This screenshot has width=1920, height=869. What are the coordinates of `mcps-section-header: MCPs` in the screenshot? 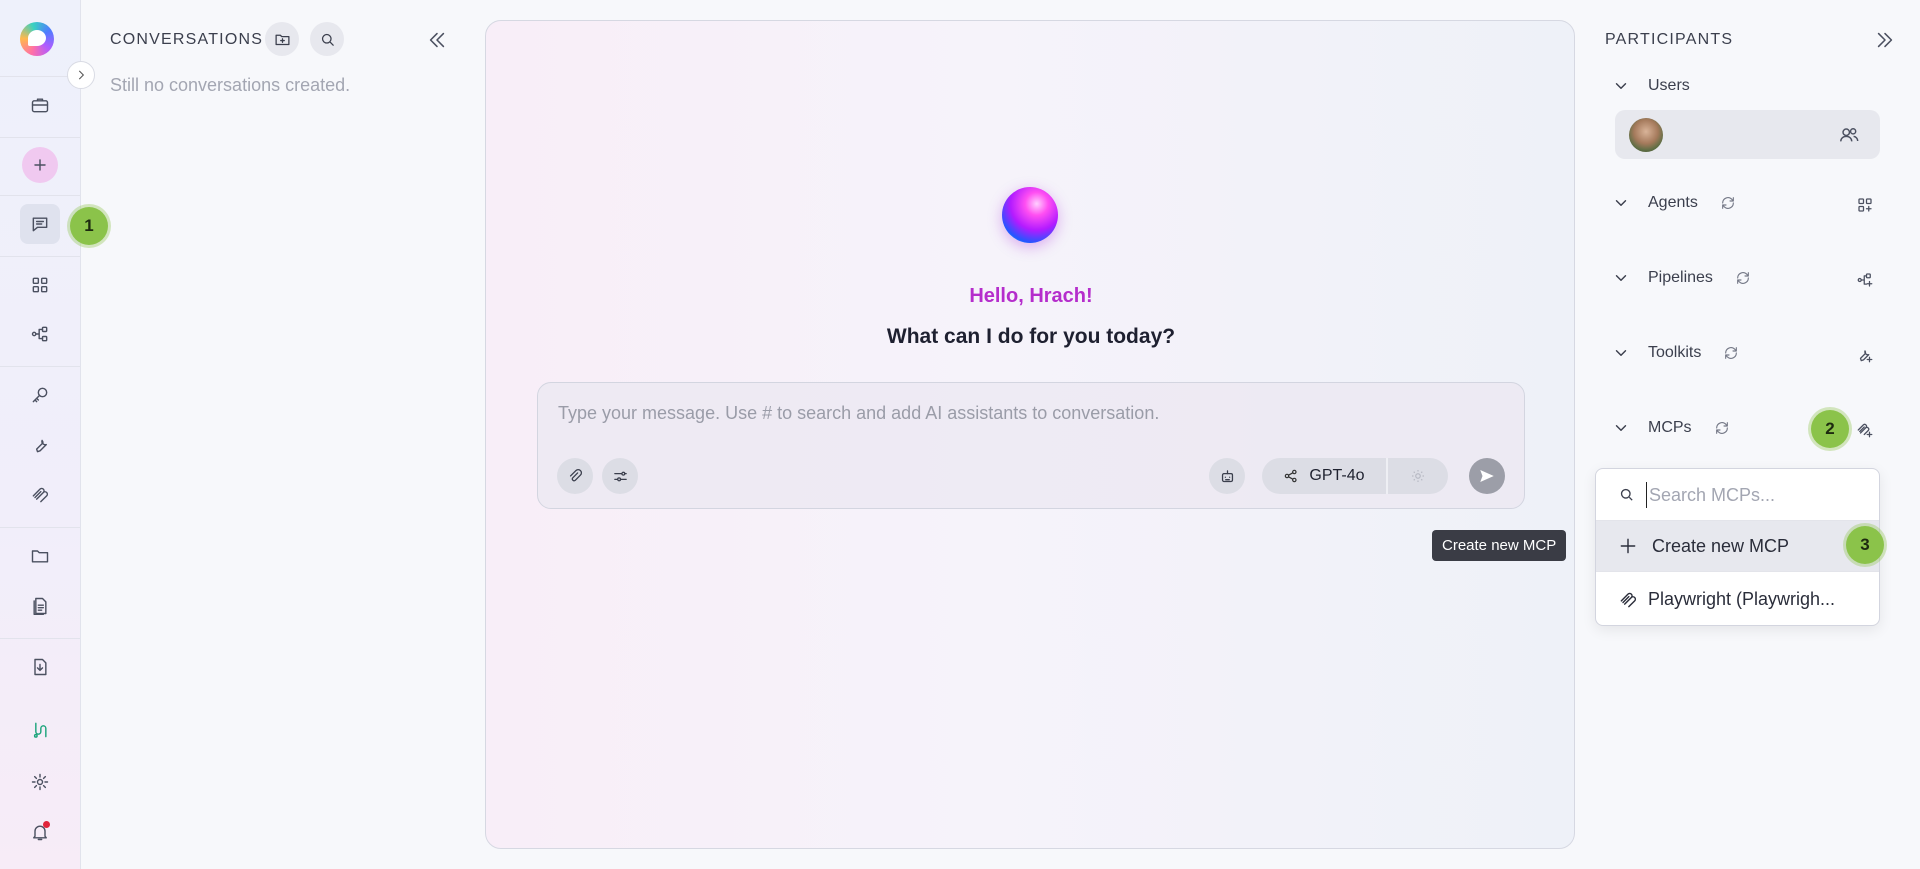 It's located at (1671, 428).